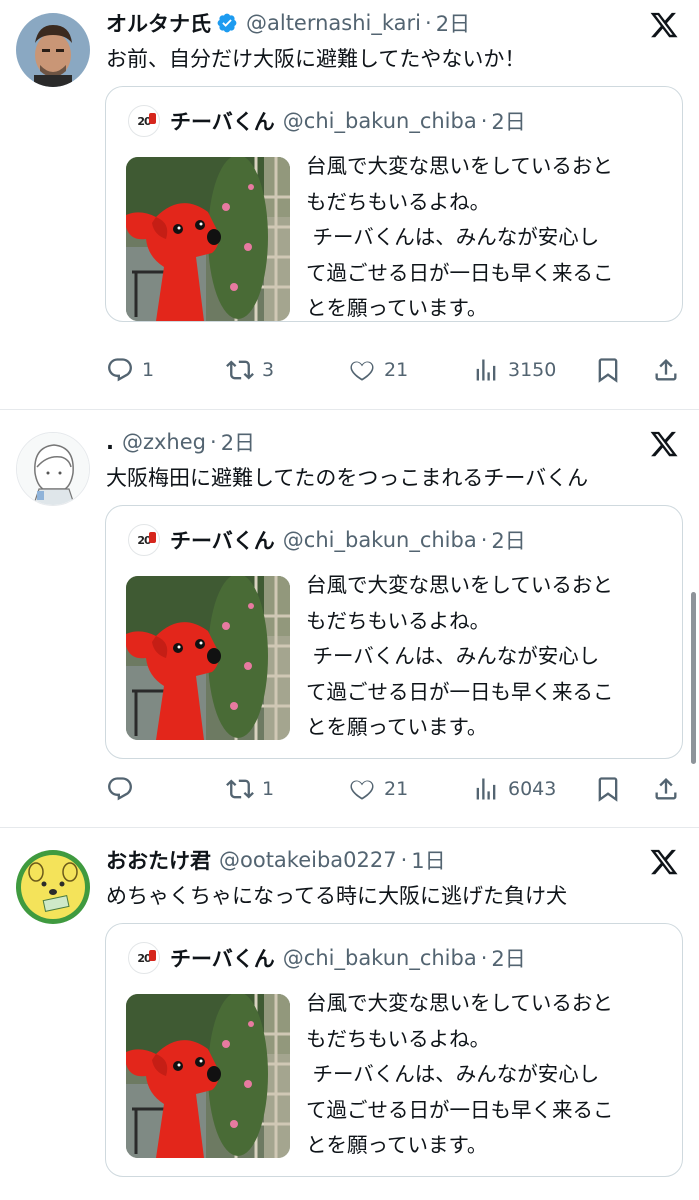  I want to click on display-name: オルタナ氏, so click(158, 23).